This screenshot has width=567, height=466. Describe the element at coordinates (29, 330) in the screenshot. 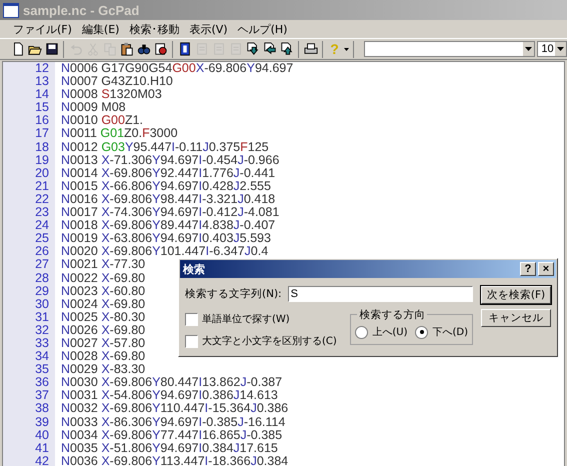

I see `line-number: 32` at that location.